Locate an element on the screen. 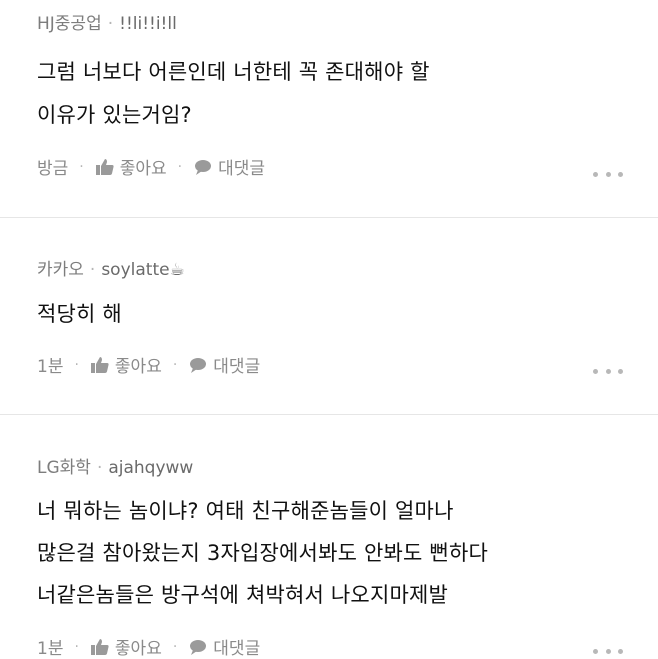 Image resolution: width=658 pixels, height=659 pixels. comment-actions: 방금 · 좋아요 · 대댓글 is located at coordinates (151, 166).